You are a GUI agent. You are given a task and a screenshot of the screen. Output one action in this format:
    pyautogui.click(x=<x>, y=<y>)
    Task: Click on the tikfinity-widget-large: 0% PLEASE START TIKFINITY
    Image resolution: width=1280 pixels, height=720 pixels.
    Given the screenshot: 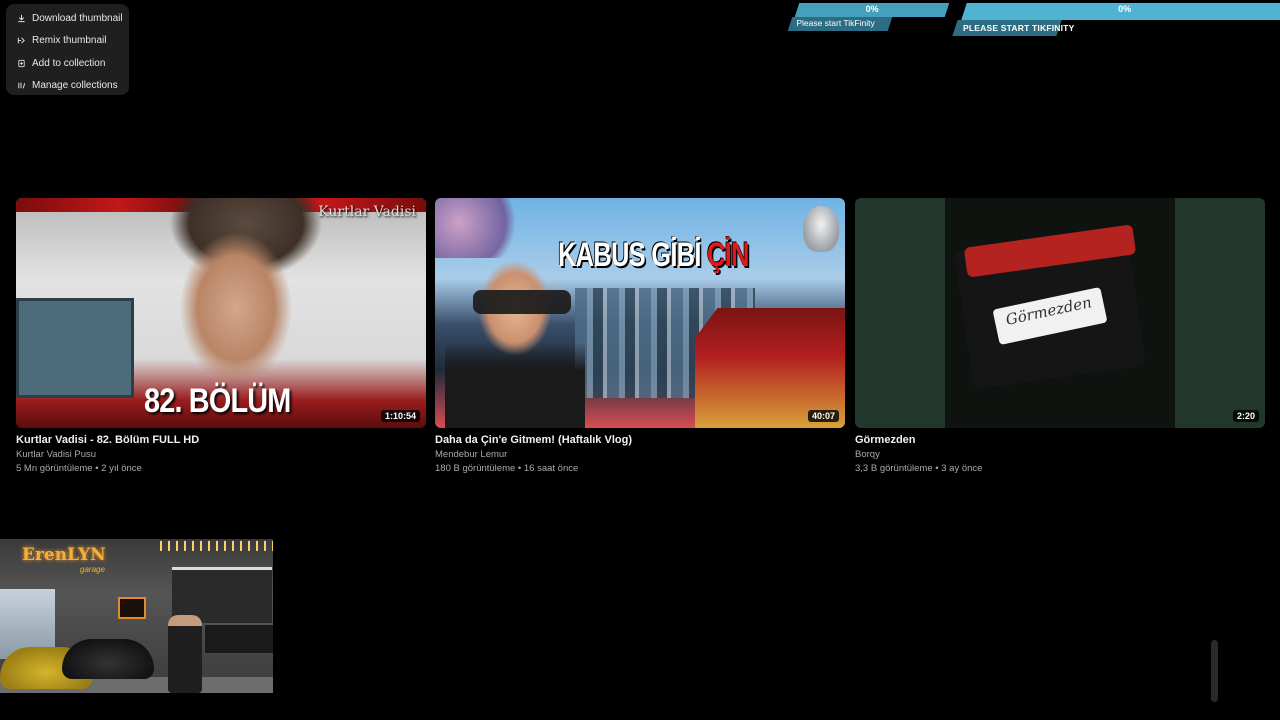 What is the action you would take?
    pyautogui.click(x=1116, y=20)
    